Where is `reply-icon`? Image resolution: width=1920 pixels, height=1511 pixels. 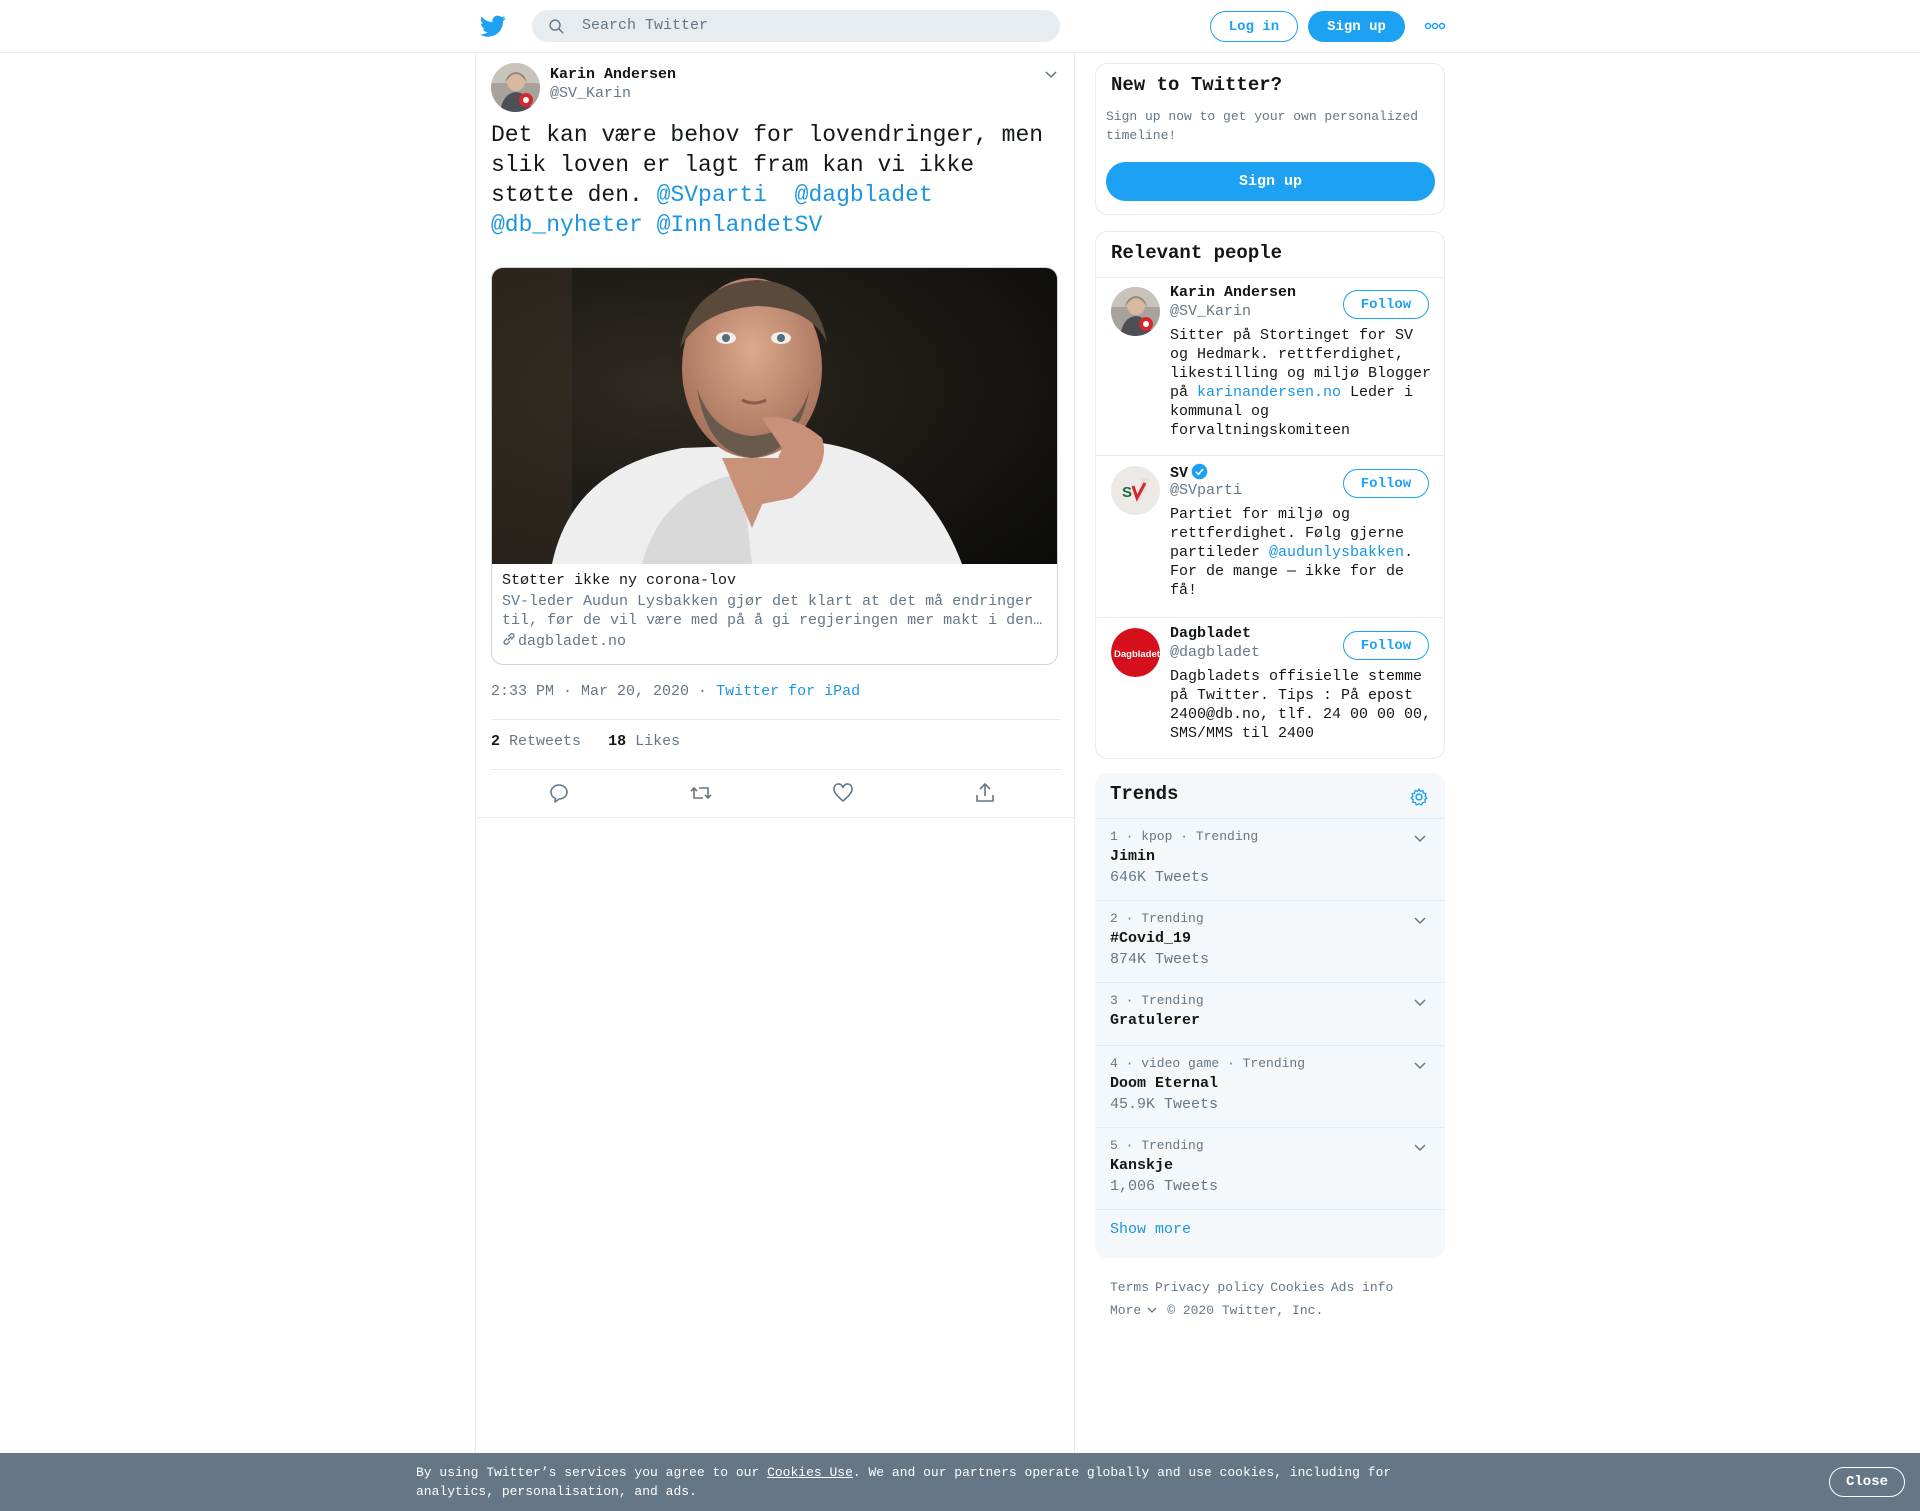 reply-icon is located at coordinates (559, 793).